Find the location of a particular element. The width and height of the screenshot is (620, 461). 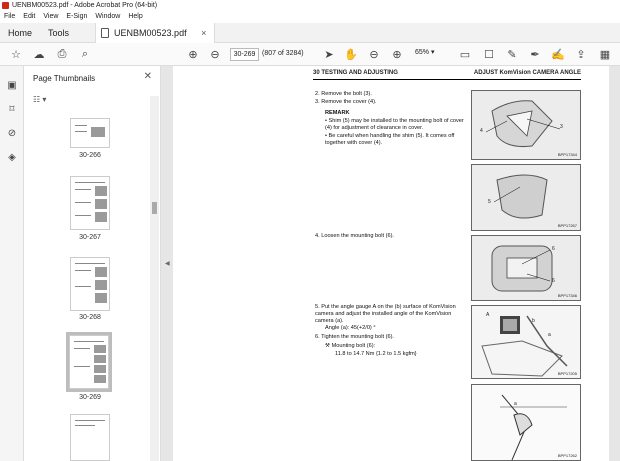

menu-edit: Edit is located at coordinates (29, 17).